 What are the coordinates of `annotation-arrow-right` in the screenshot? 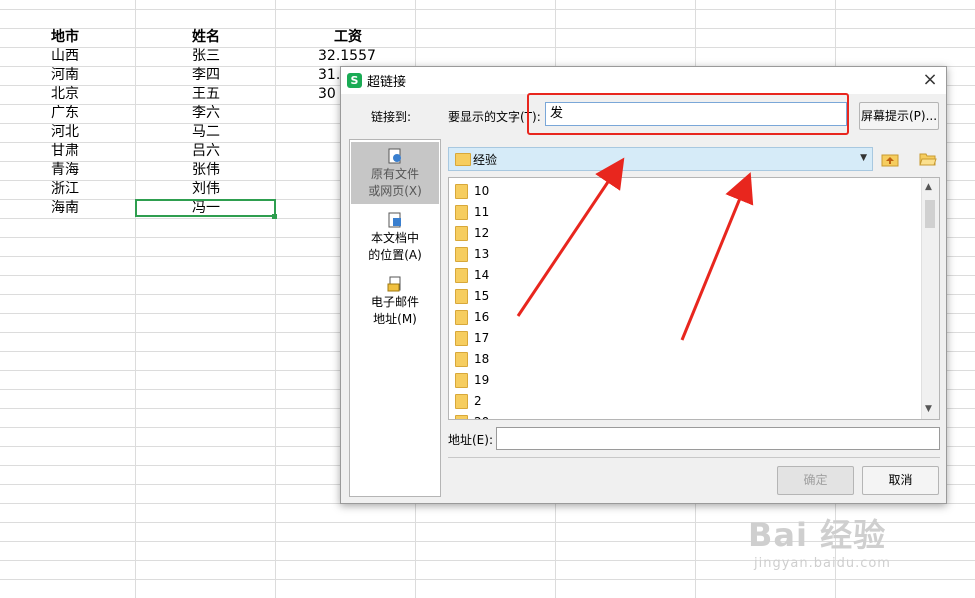 It's located at (717, 256).